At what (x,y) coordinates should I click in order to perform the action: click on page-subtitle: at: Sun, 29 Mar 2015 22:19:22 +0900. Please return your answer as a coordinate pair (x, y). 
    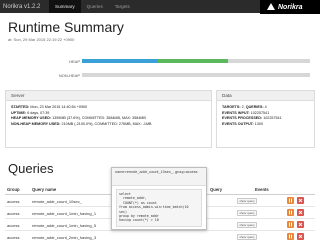
    Looking at the image, I should click on (41, 39).